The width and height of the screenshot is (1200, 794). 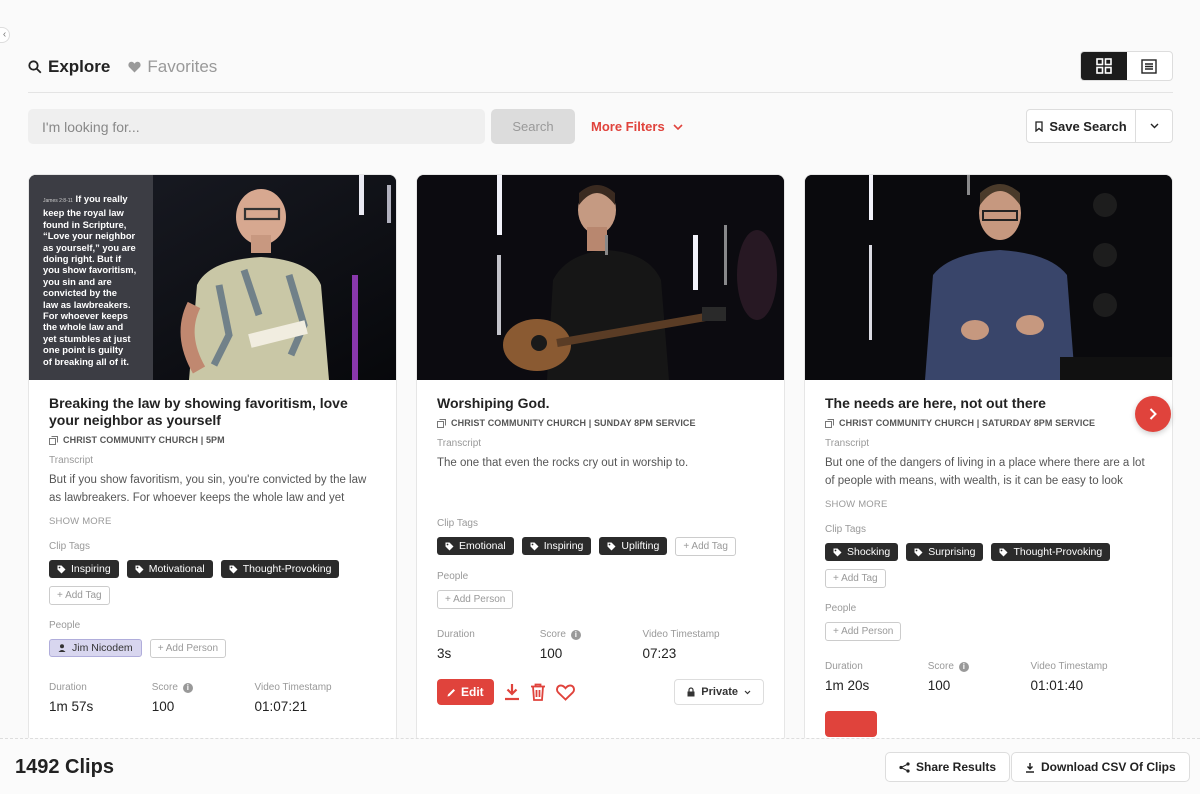 I want to click on save-search-button: Save Search, so click(x=1081, y=126).